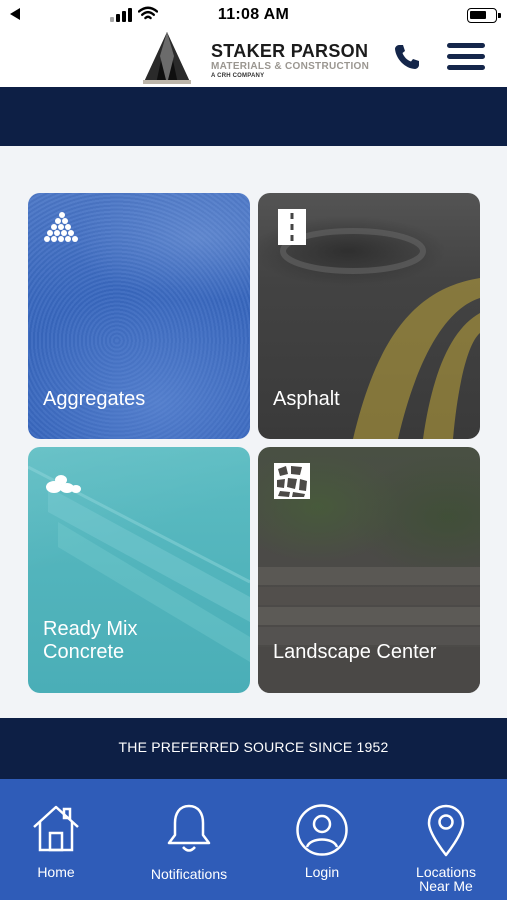  I want to click on tile-ready-mix-concrete: Ready Mix Concrete, so click(139, 570).